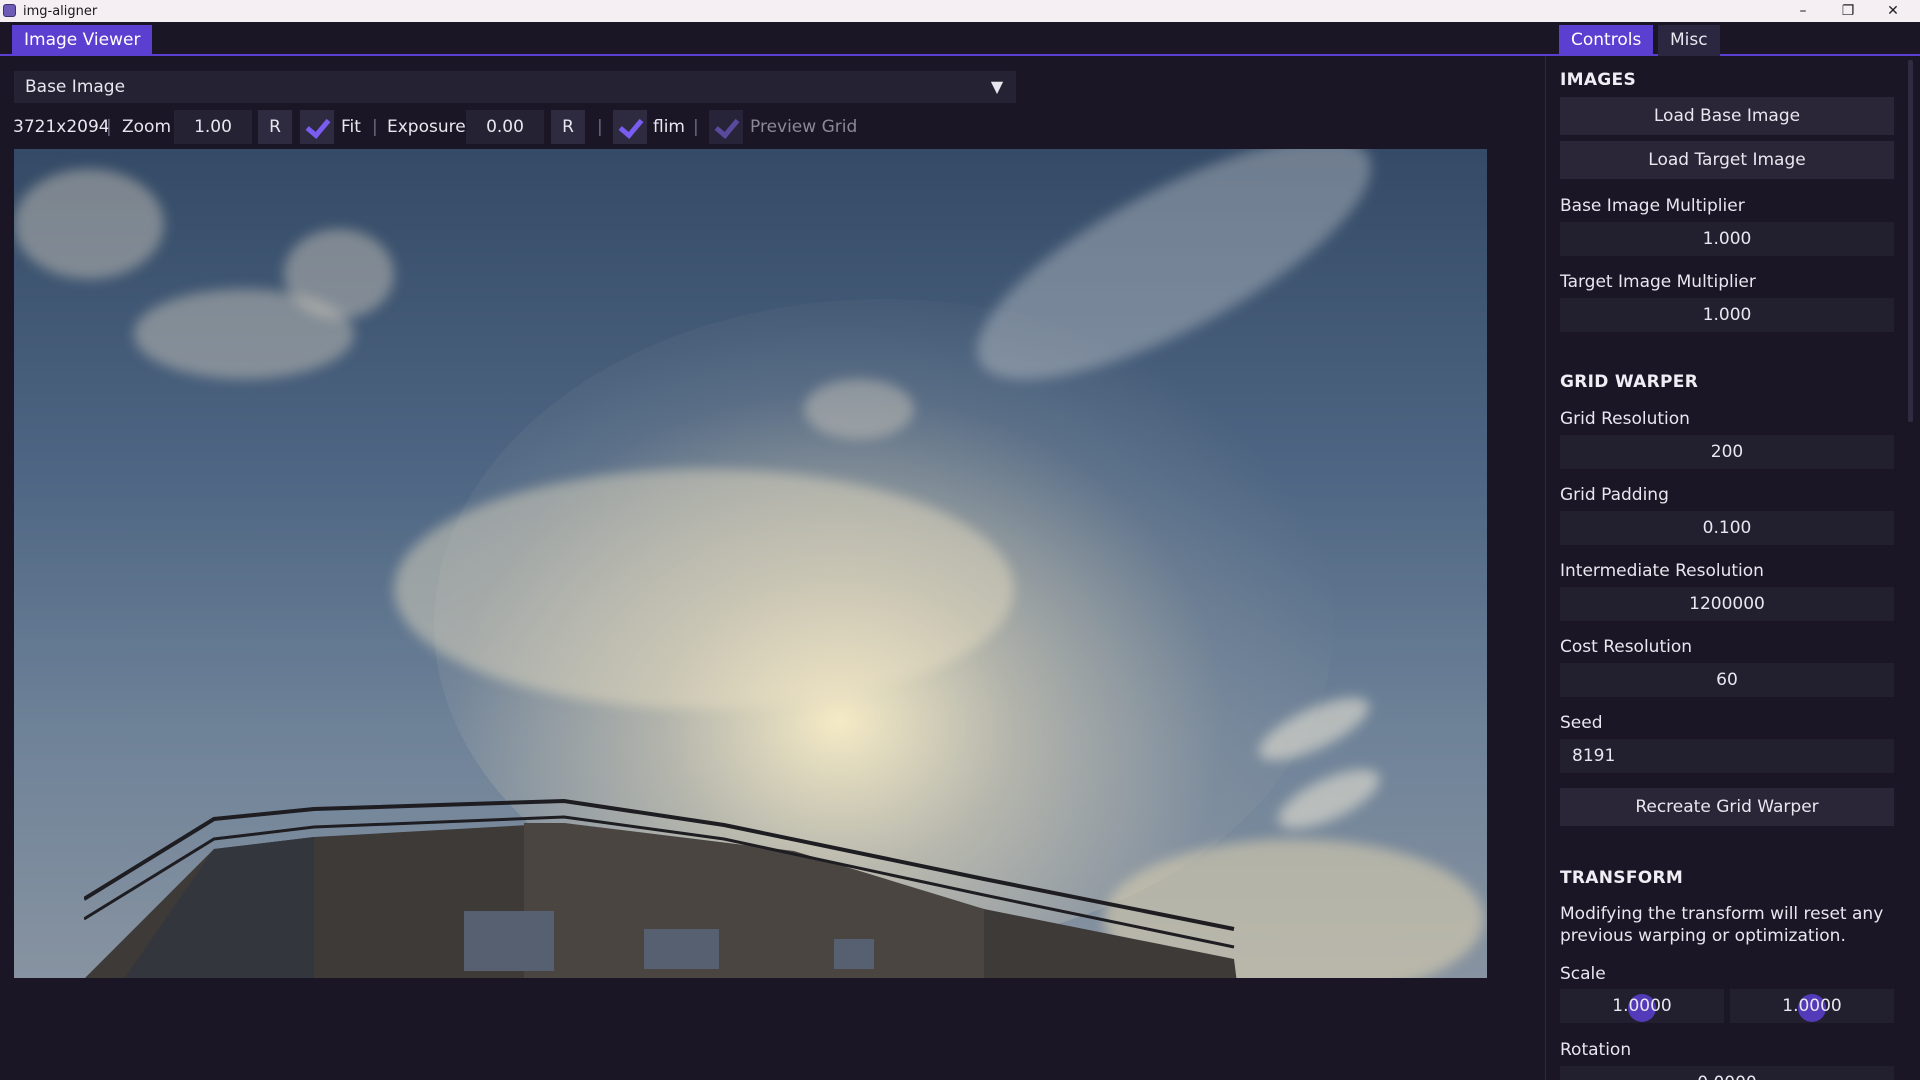 The image size is (1920, 1080). Describe the element at coordinates (997, 87) in the screenshot. I see `chevron-down-icon: ▼` at that location.